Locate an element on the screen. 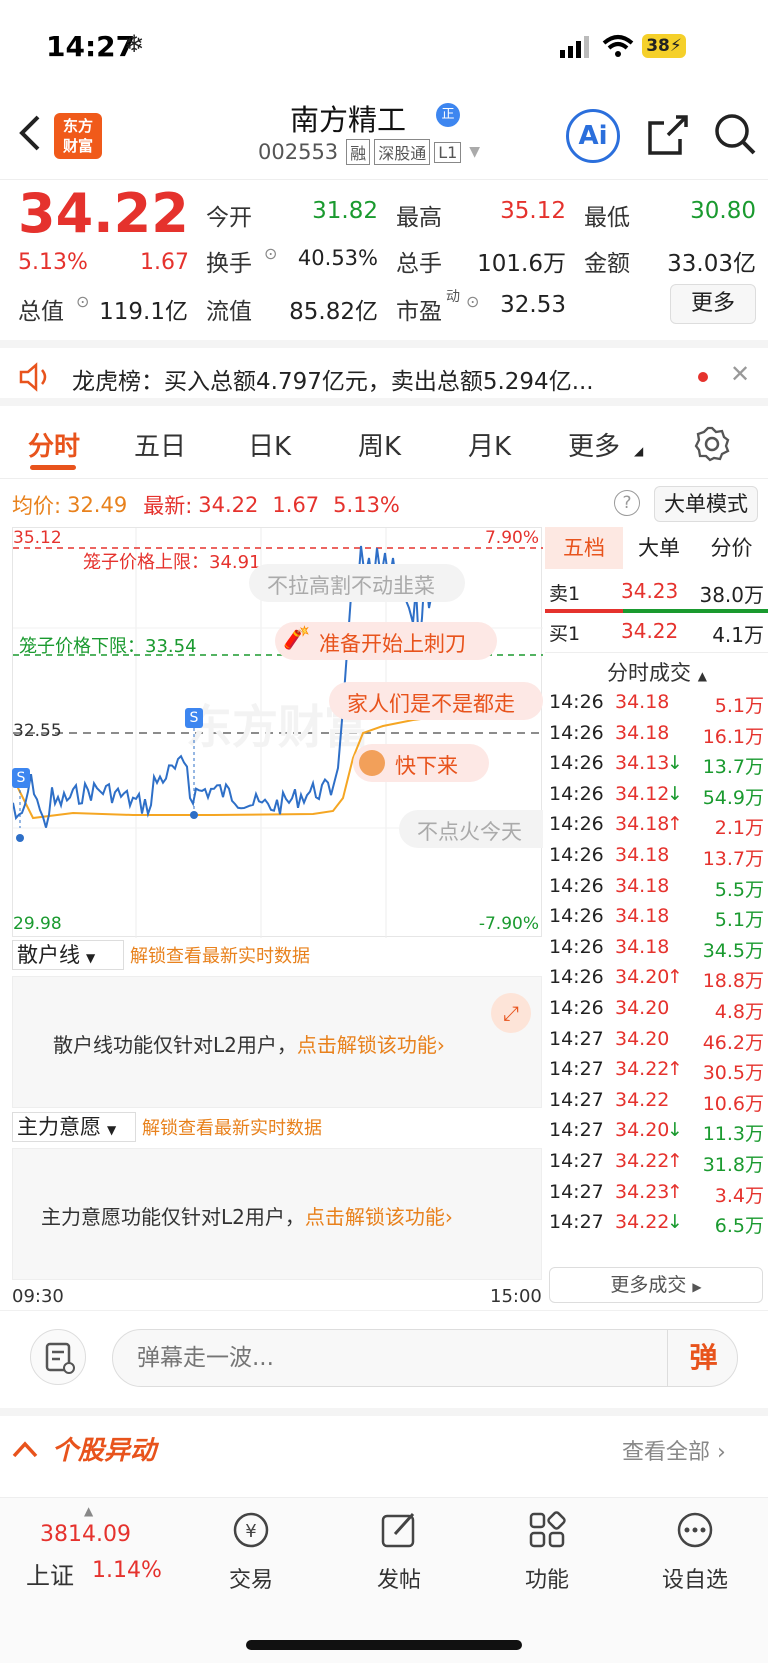  dragon-tiger-banner: 龙虎榜：买入总额4.797亿元，卖出总额5.294亿... ✕ is located at coordinates (384, 373).